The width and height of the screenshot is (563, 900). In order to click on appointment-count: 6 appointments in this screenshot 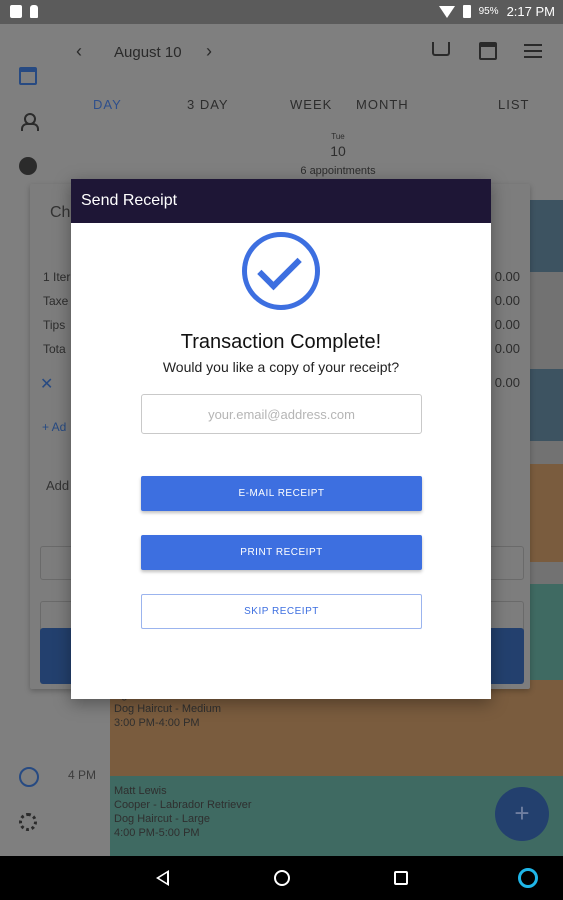, I will do `click(338, 171)`.